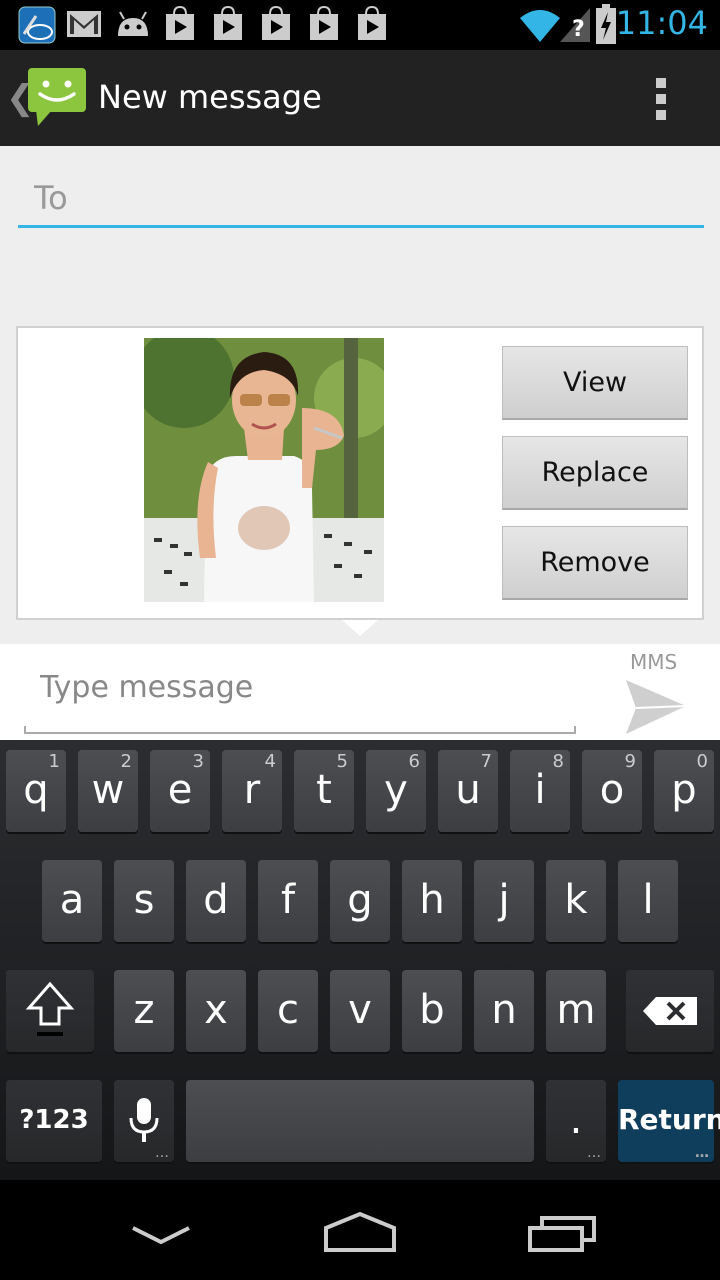  I want to click on compose-bar: MMS, so click(360, 692).